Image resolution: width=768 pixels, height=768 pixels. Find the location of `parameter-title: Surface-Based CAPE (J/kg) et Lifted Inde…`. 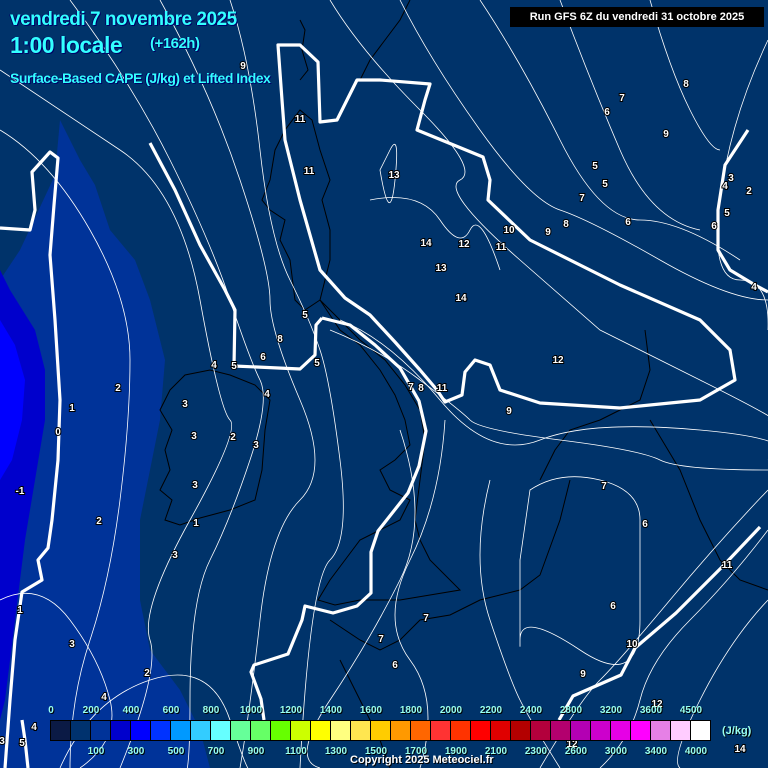

parameter-title: Surface-Based CAPE (J/kg) et Lifted Inde… is located at coordinates (140, 78).